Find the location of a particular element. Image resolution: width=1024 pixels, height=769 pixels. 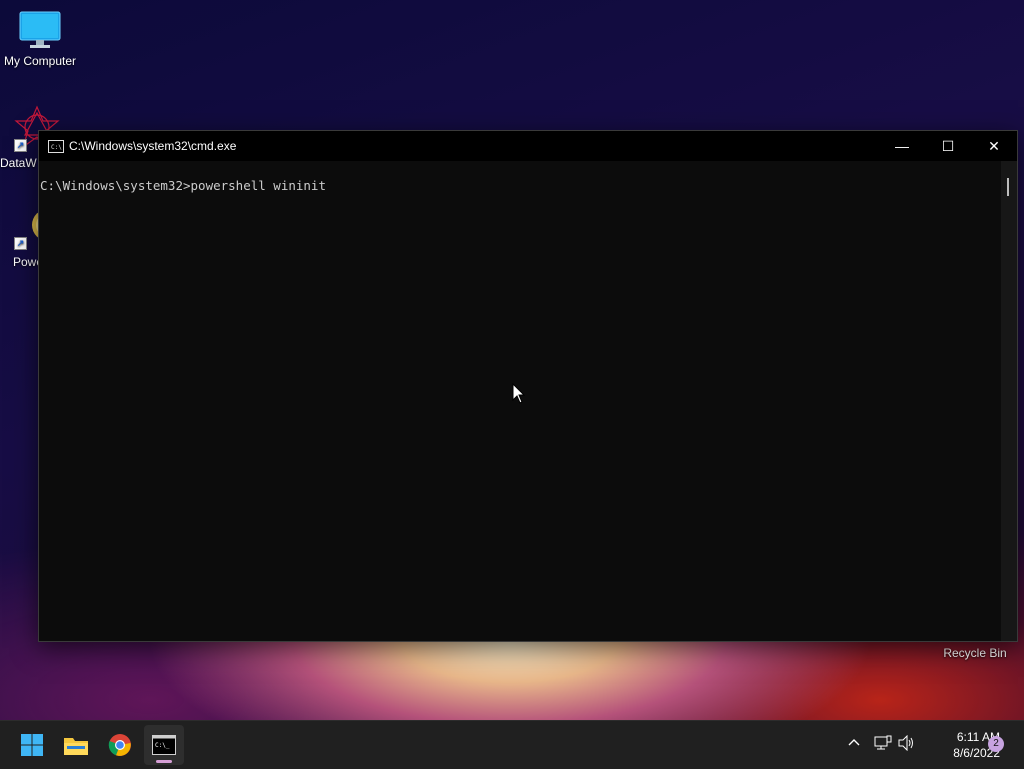

title-bar: C:\ C:\Windows\system32\cmd.exe — ☐ ✕ is located at coordinates (528, 146).